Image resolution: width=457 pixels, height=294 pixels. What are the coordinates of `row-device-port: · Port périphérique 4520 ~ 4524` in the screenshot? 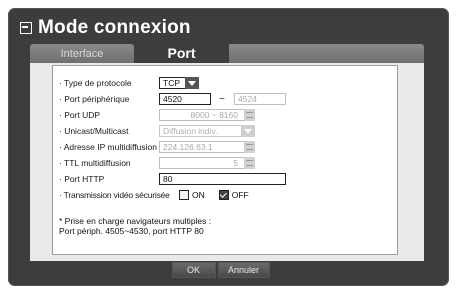 It's located at (244, 99).